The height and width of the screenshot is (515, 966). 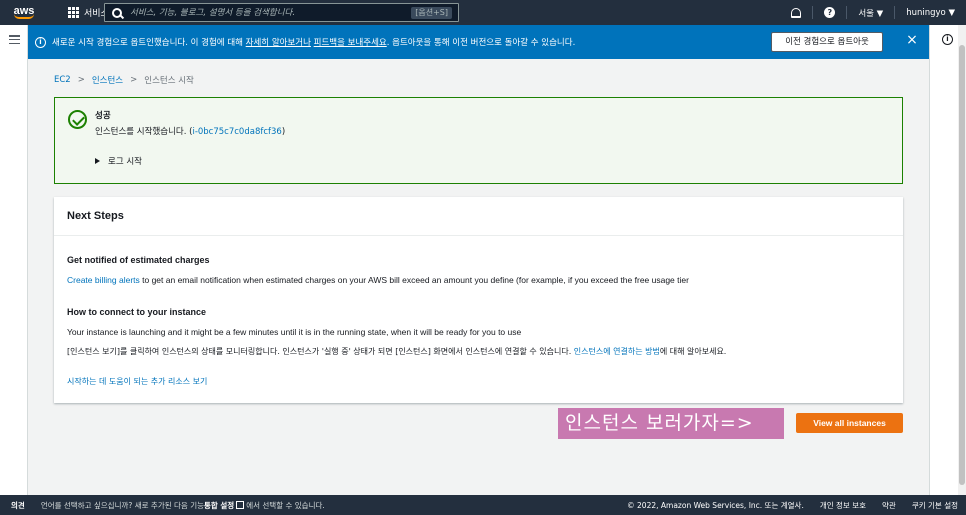 What do you see at coordinates (117, 12) in the screenshot?
I see `search-icon` at bounding box center [117, 12].